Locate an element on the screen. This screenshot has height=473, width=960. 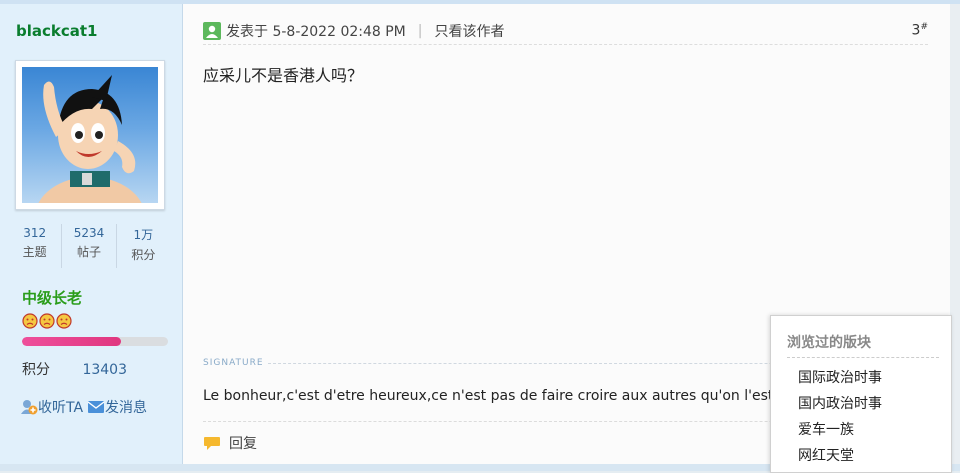
stat-posts: 5234 帖子 is located at coordinates (89, 246).